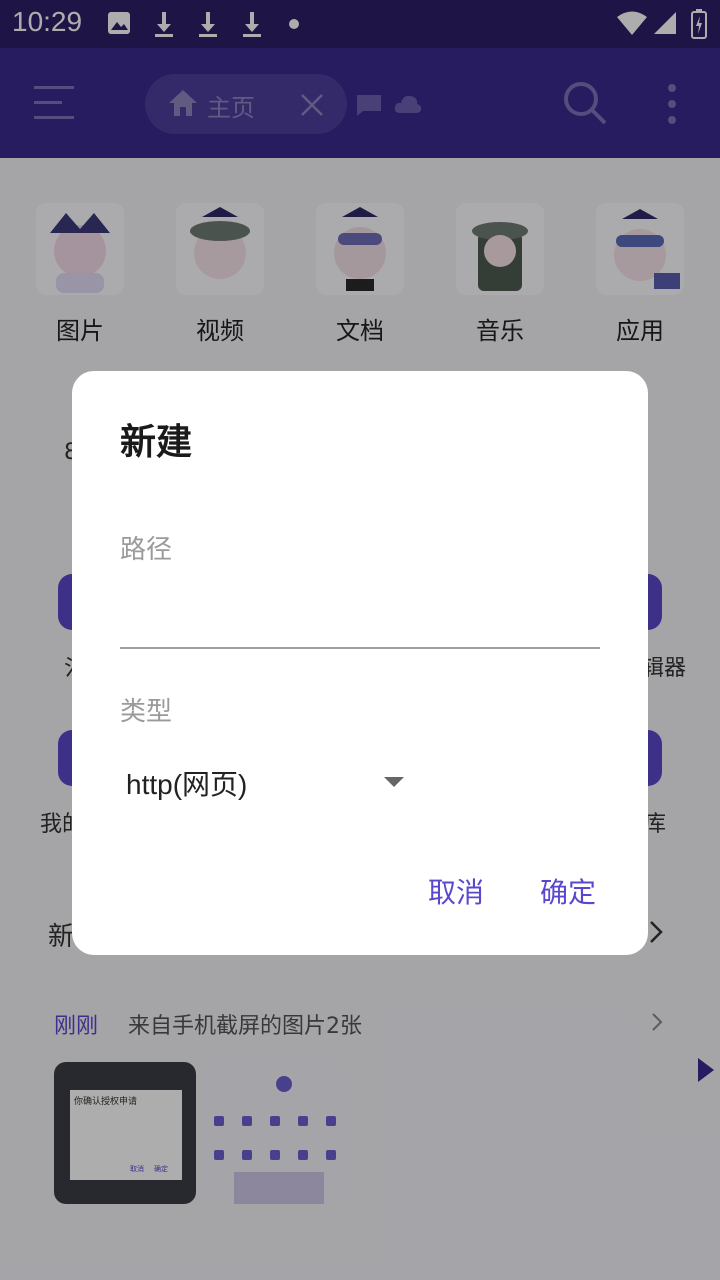 Image resolution: width=720 pixels, height=1280 pixels. Describe the element at coordinates (270, 782) in the screenshot. I see `type-dropdown: http(网页)` at that location.